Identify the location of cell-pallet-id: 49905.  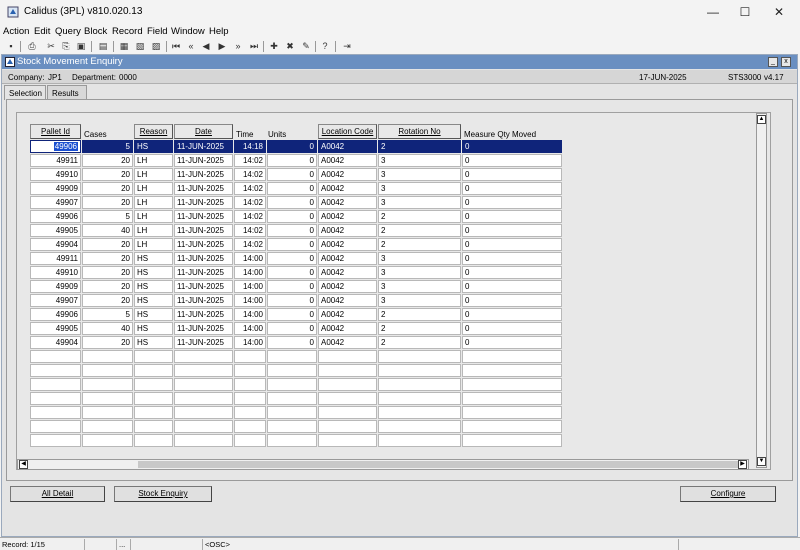
(55, 230).